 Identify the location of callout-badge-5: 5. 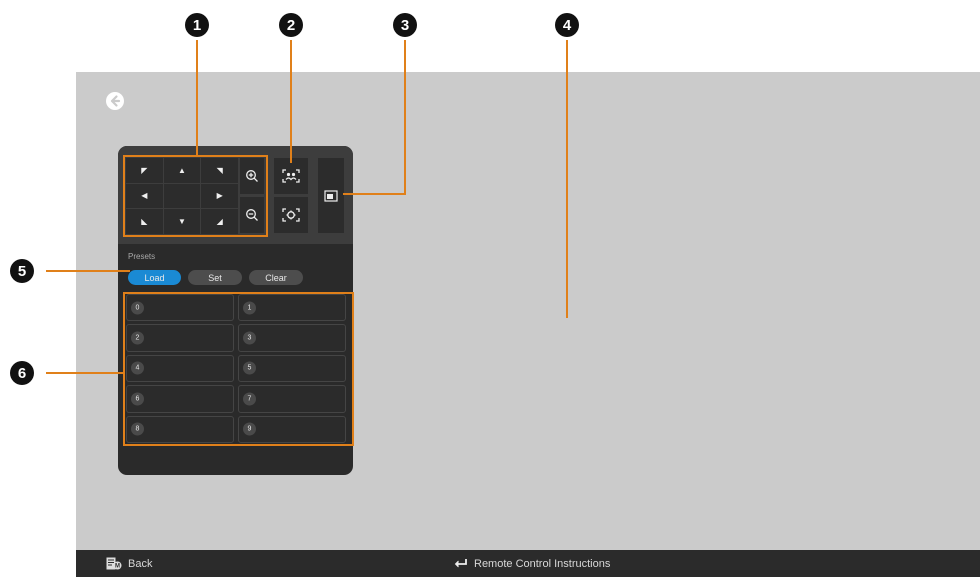
(22, 271).